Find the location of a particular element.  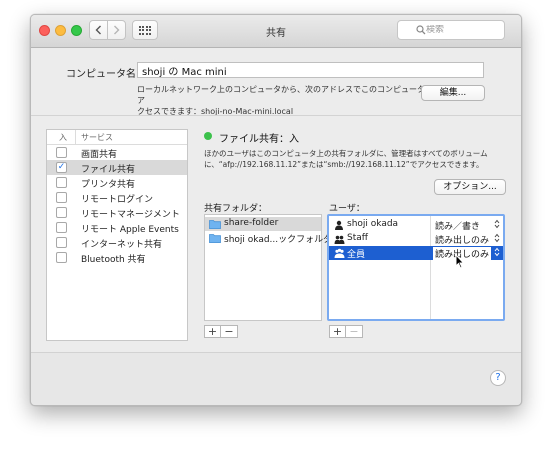

search-field is located at coordinates (451, 30).